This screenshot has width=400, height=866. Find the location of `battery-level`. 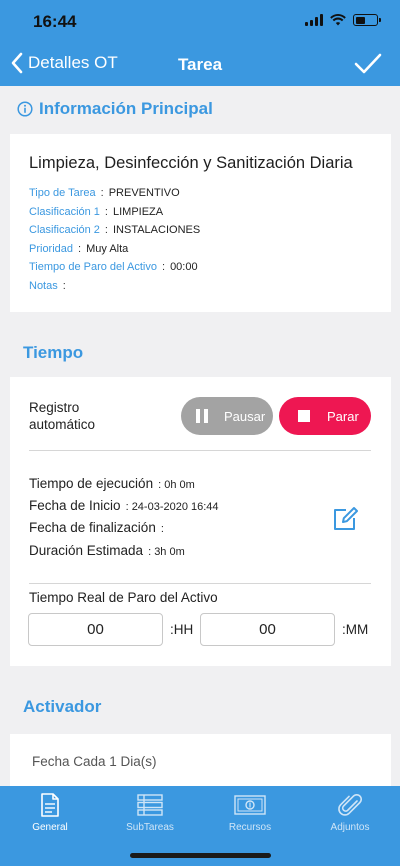

battery-level is located at coordinates (360, 20).